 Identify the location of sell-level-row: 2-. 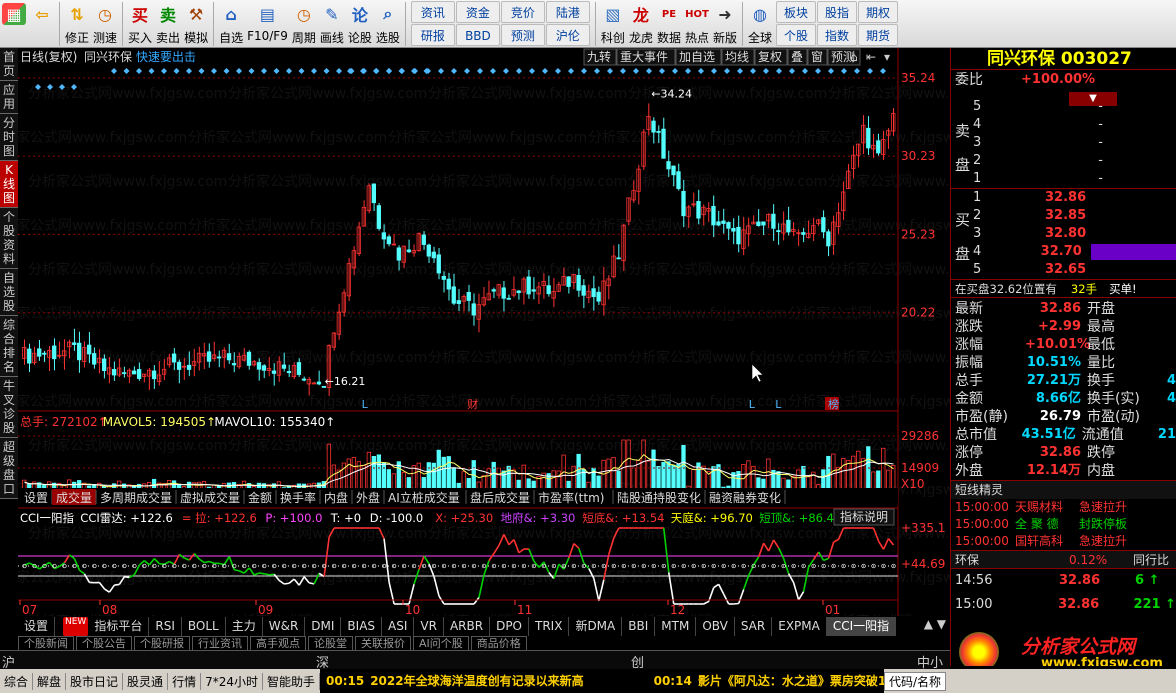
(1063, 161).